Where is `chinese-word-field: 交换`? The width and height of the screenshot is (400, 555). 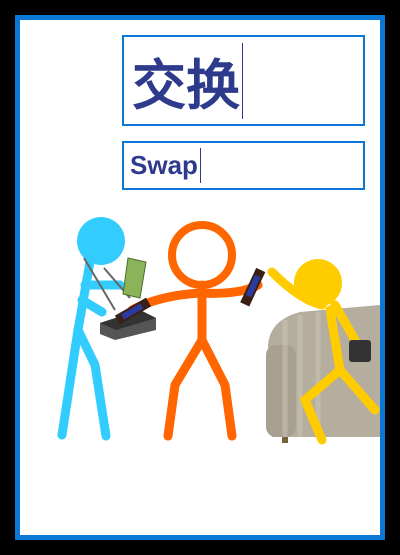 chinese-word-field: 交换 is located at coordinates (243, 80).